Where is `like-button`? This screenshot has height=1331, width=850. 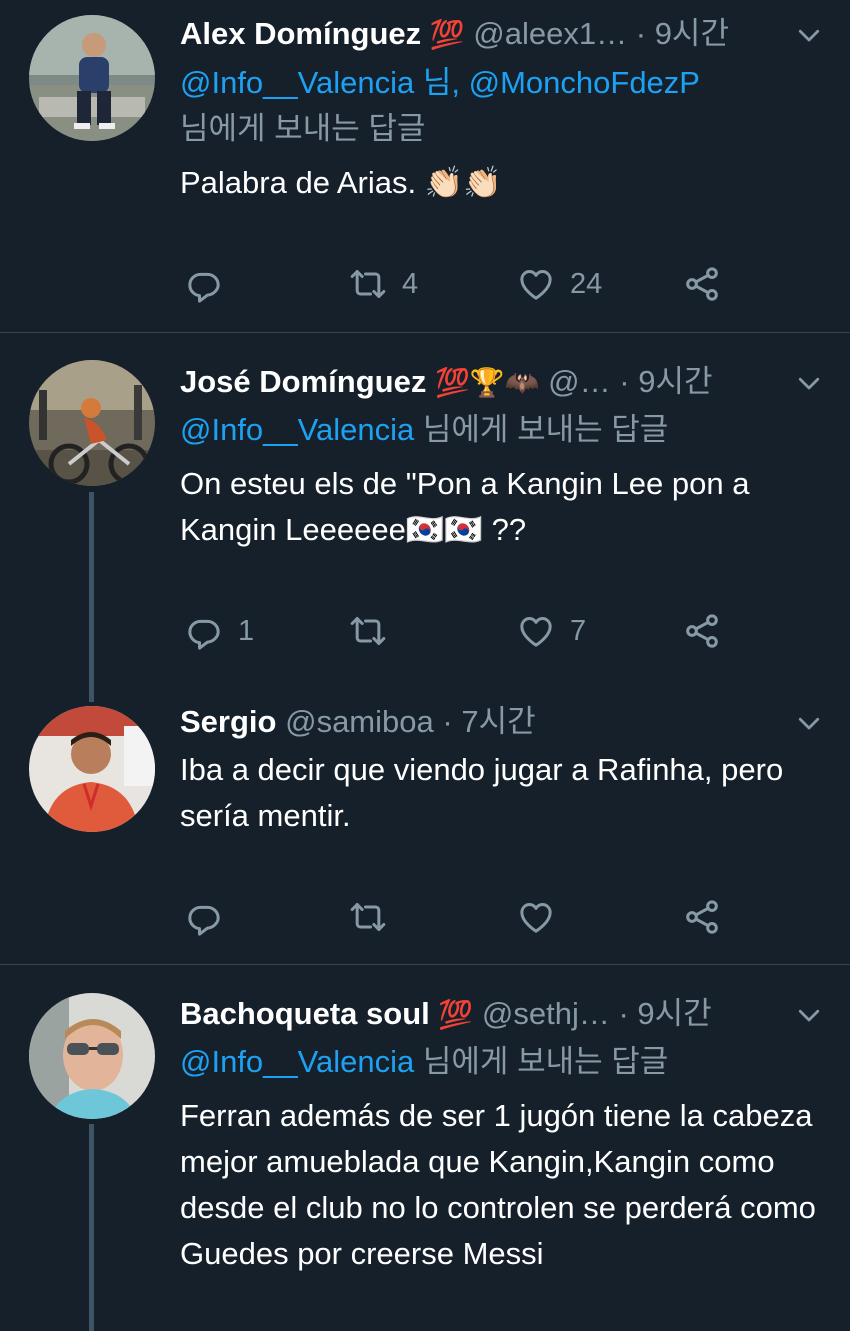
like-button is located at coordinates (543, 917).